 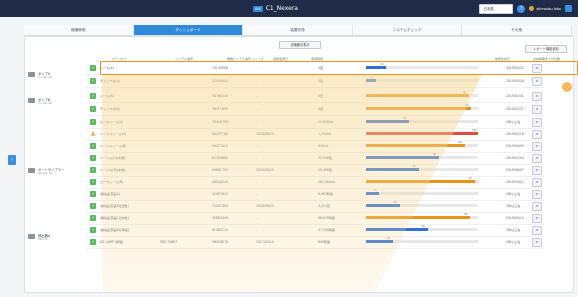 I want to click on group-autosampler: オートサンプラー SIL-40C XR, so click(x=46, y=171).